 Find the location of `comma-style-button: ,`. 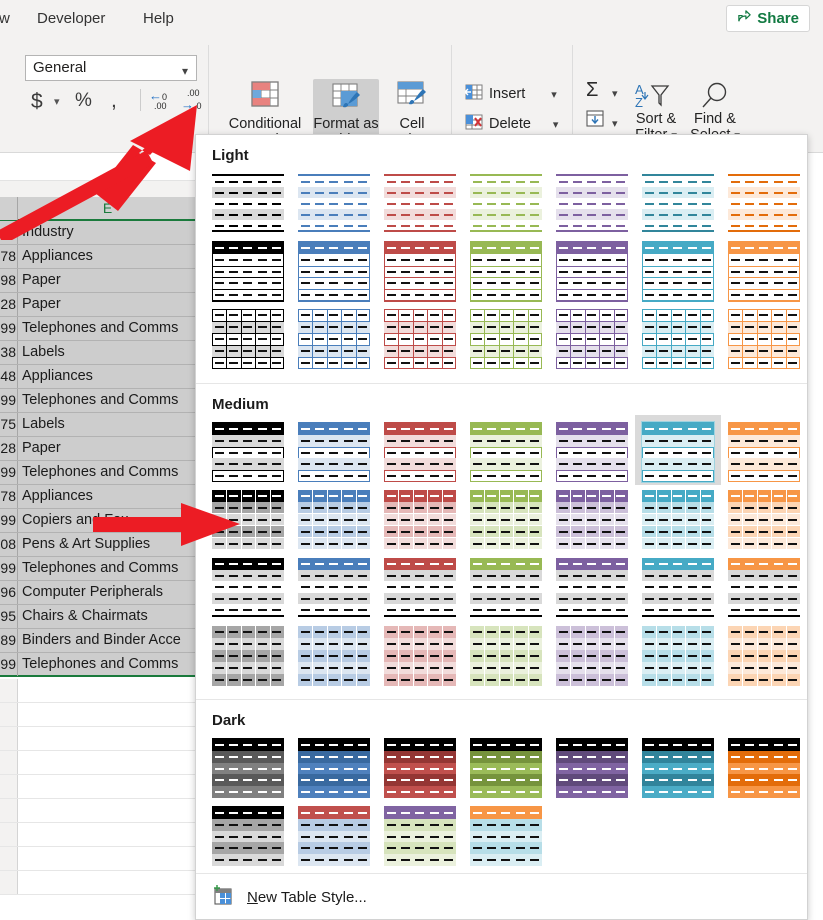

comma-style-button: , is located at coordinates (114, 101).